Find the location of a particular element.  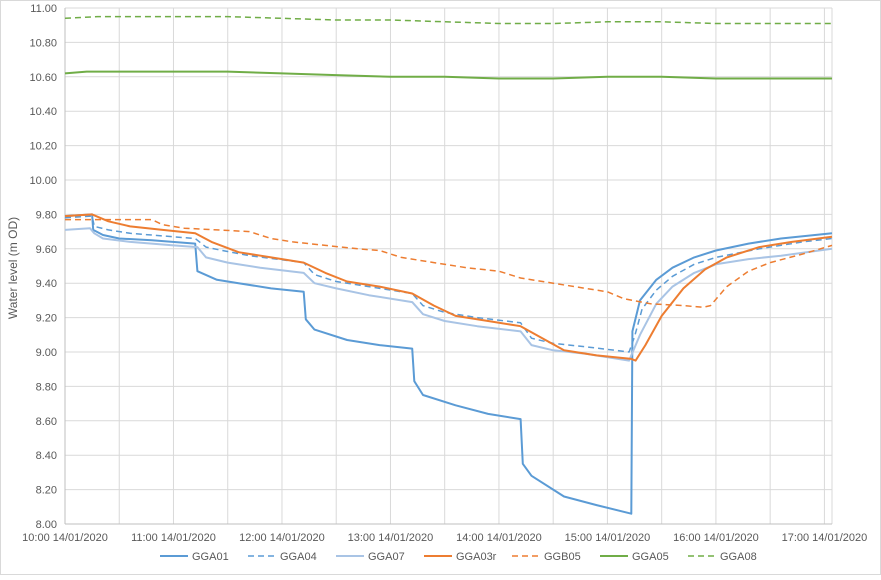

y-tick-label: 9.80 is located at coordinates (46, 215).